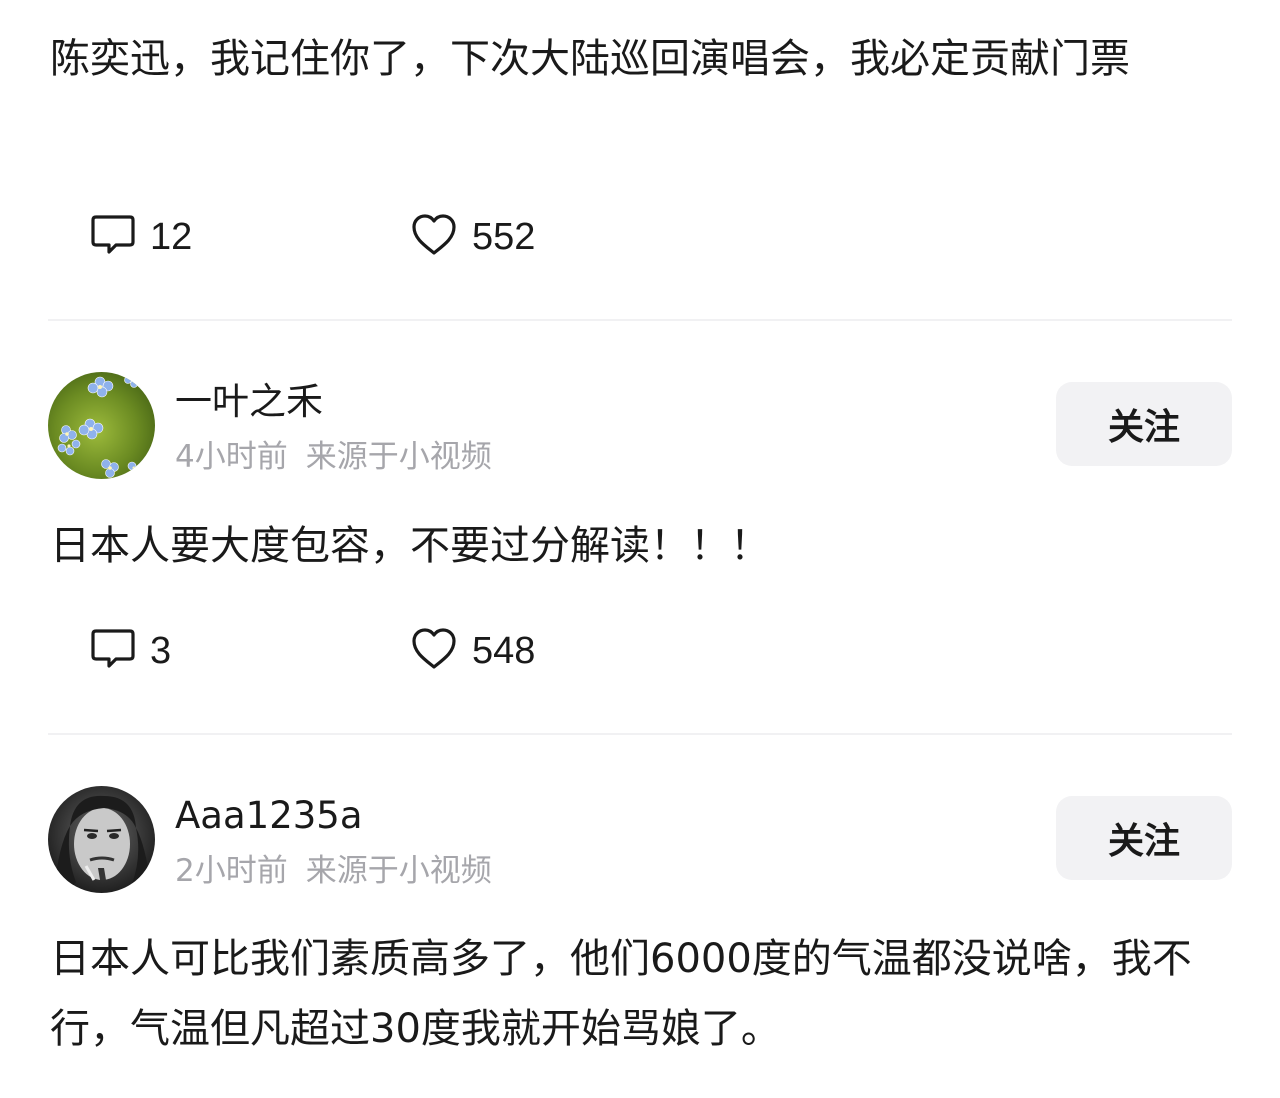 This screenshot has height=1098, width=1280. What do you see at coordinates (640, 426) in the screenshot?
I see `author-row: 一叶之禾 4小时前 来源于小视频 关注` at bounding box center [640, 426].